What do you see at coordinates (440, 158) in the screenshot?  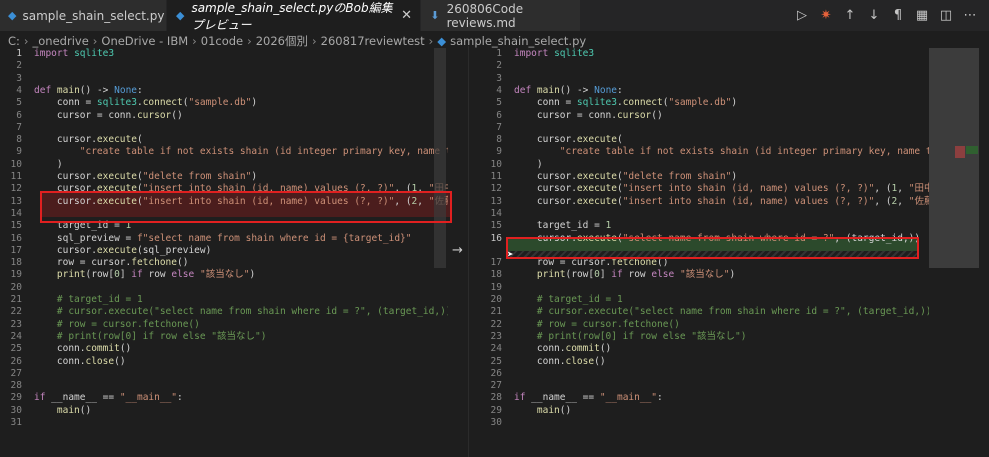 I see `scrollbar-left` at bounding box center [440, 158].